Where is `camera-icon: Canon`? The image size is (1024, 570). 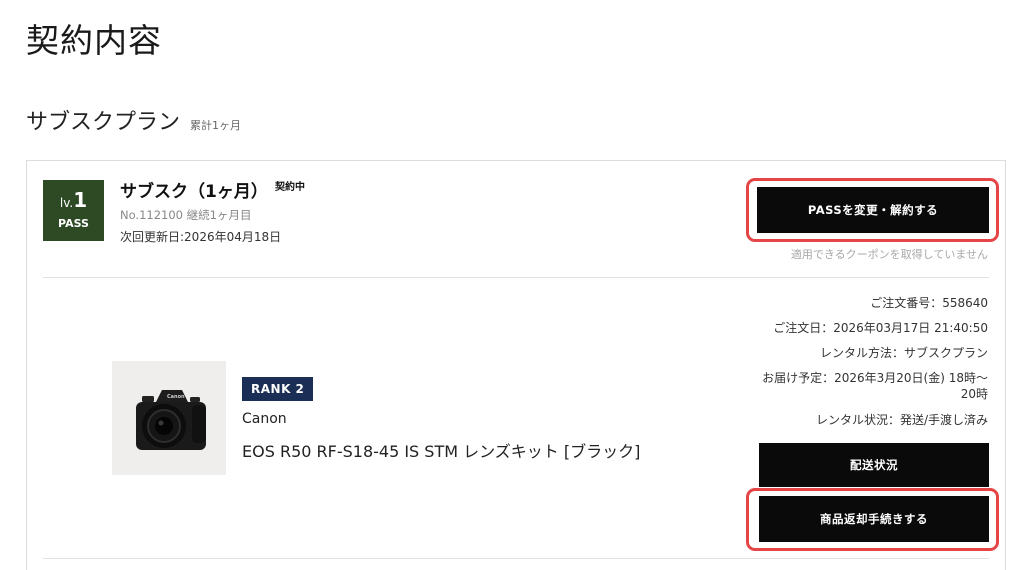 camera-icon: Canon is located at coordinates (171, 420).